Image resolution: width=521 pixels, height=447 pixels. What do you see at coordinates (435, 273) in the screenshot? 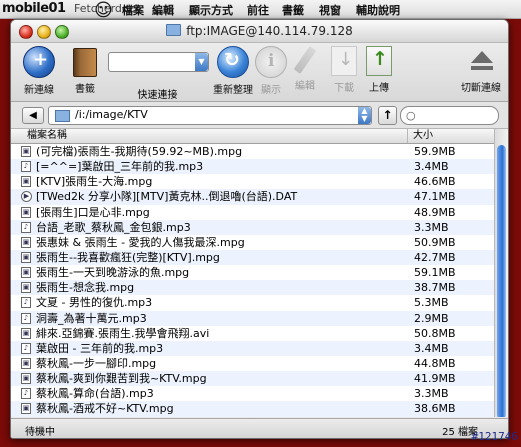
I see `file-size: 59.1MB` at bounding box center [435, 273].